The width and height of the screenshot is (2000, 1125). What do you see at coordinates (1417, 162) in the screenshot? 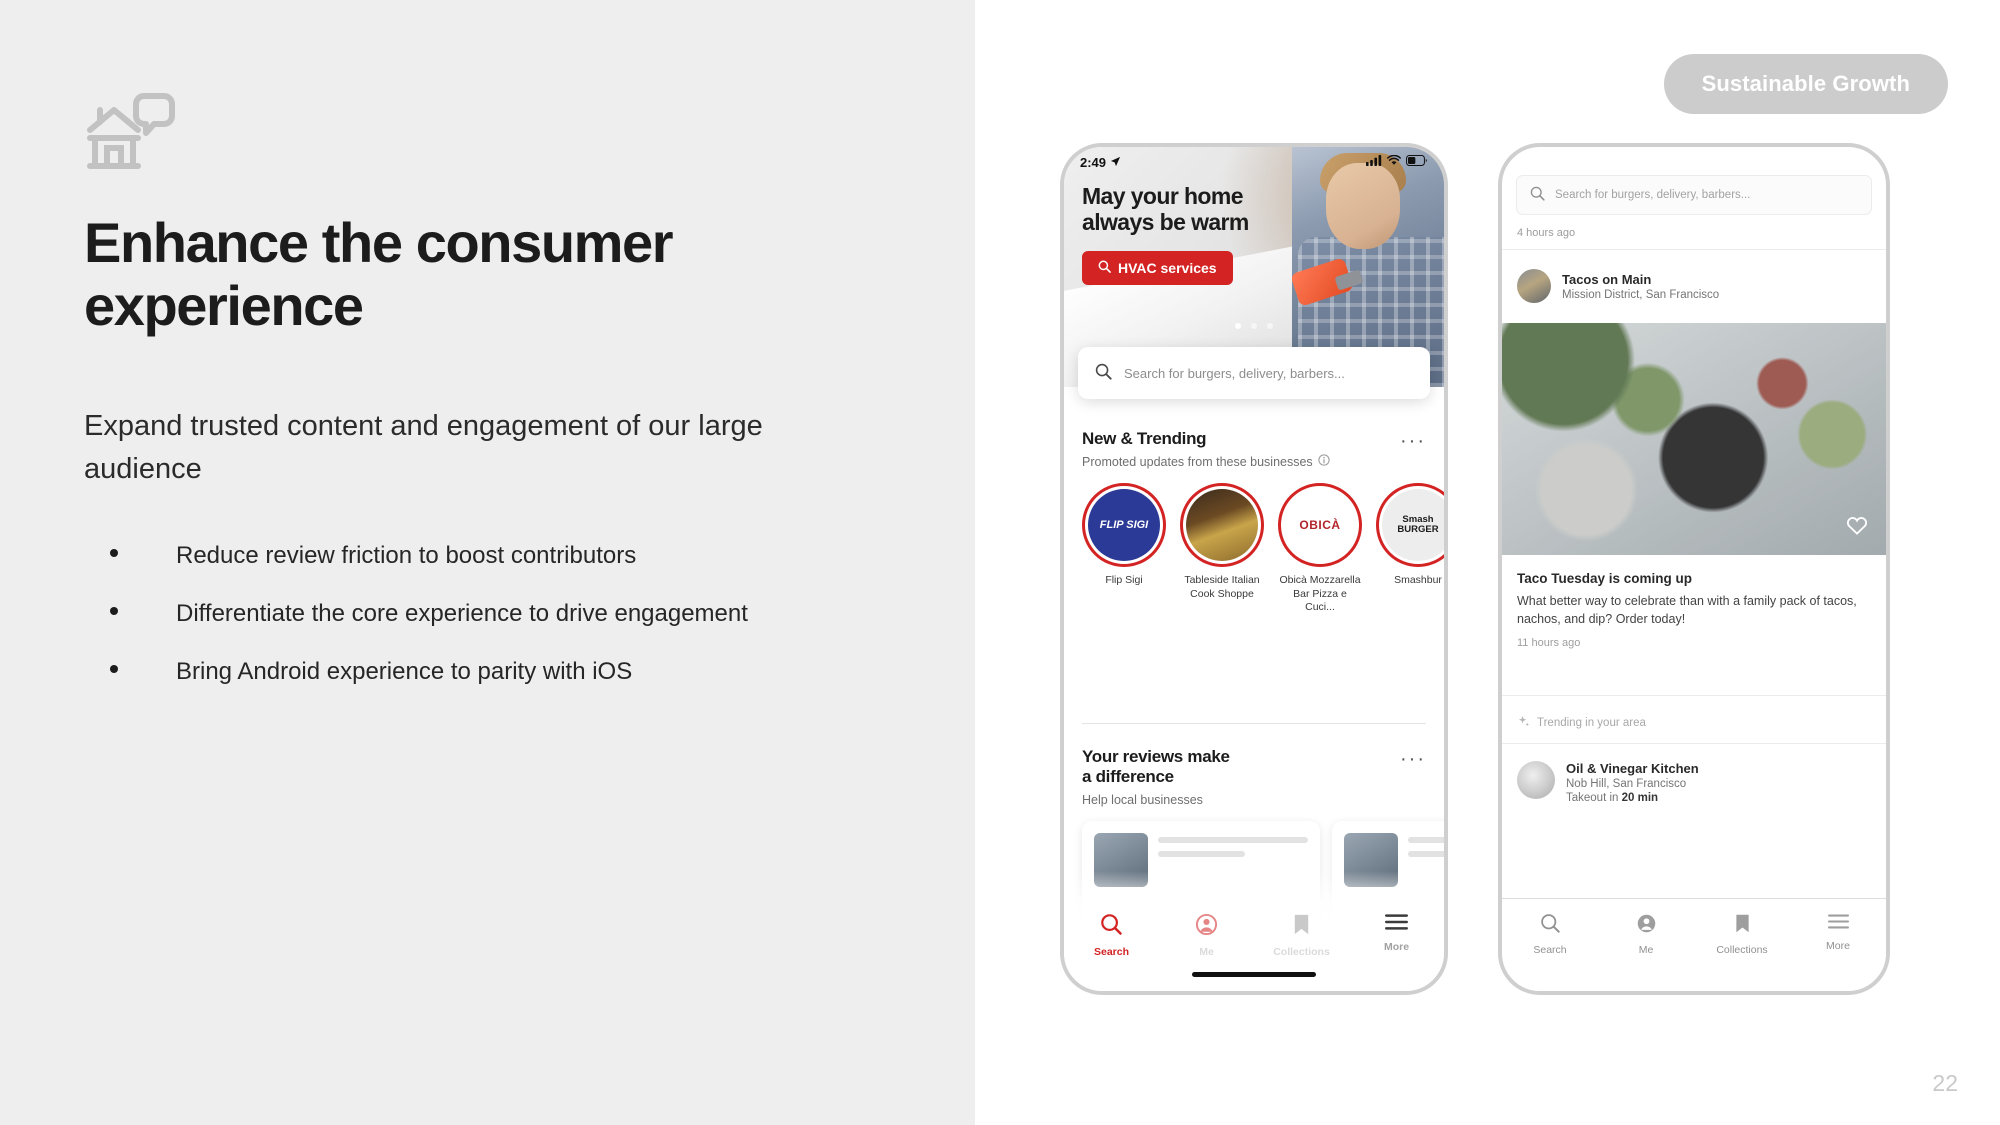
I see `battery-icon` at bounding box center [1417, 162].